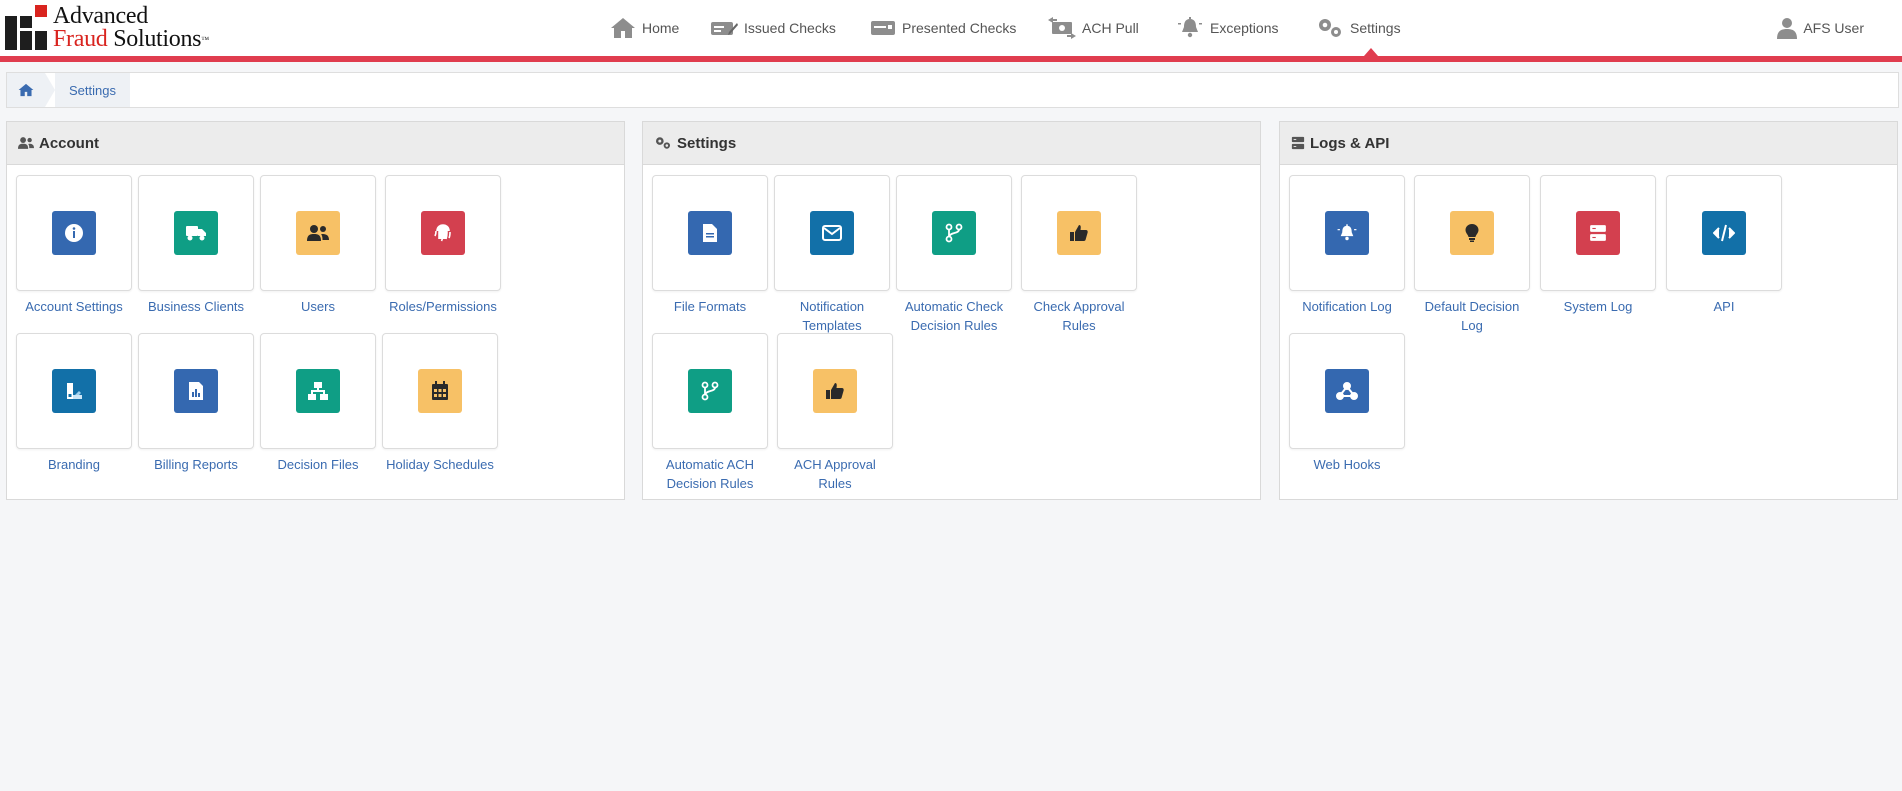 Image resolution: width=1902 pixels, height=791 pixels. I want to click on lightbulb-icon, so click(1472, 233).